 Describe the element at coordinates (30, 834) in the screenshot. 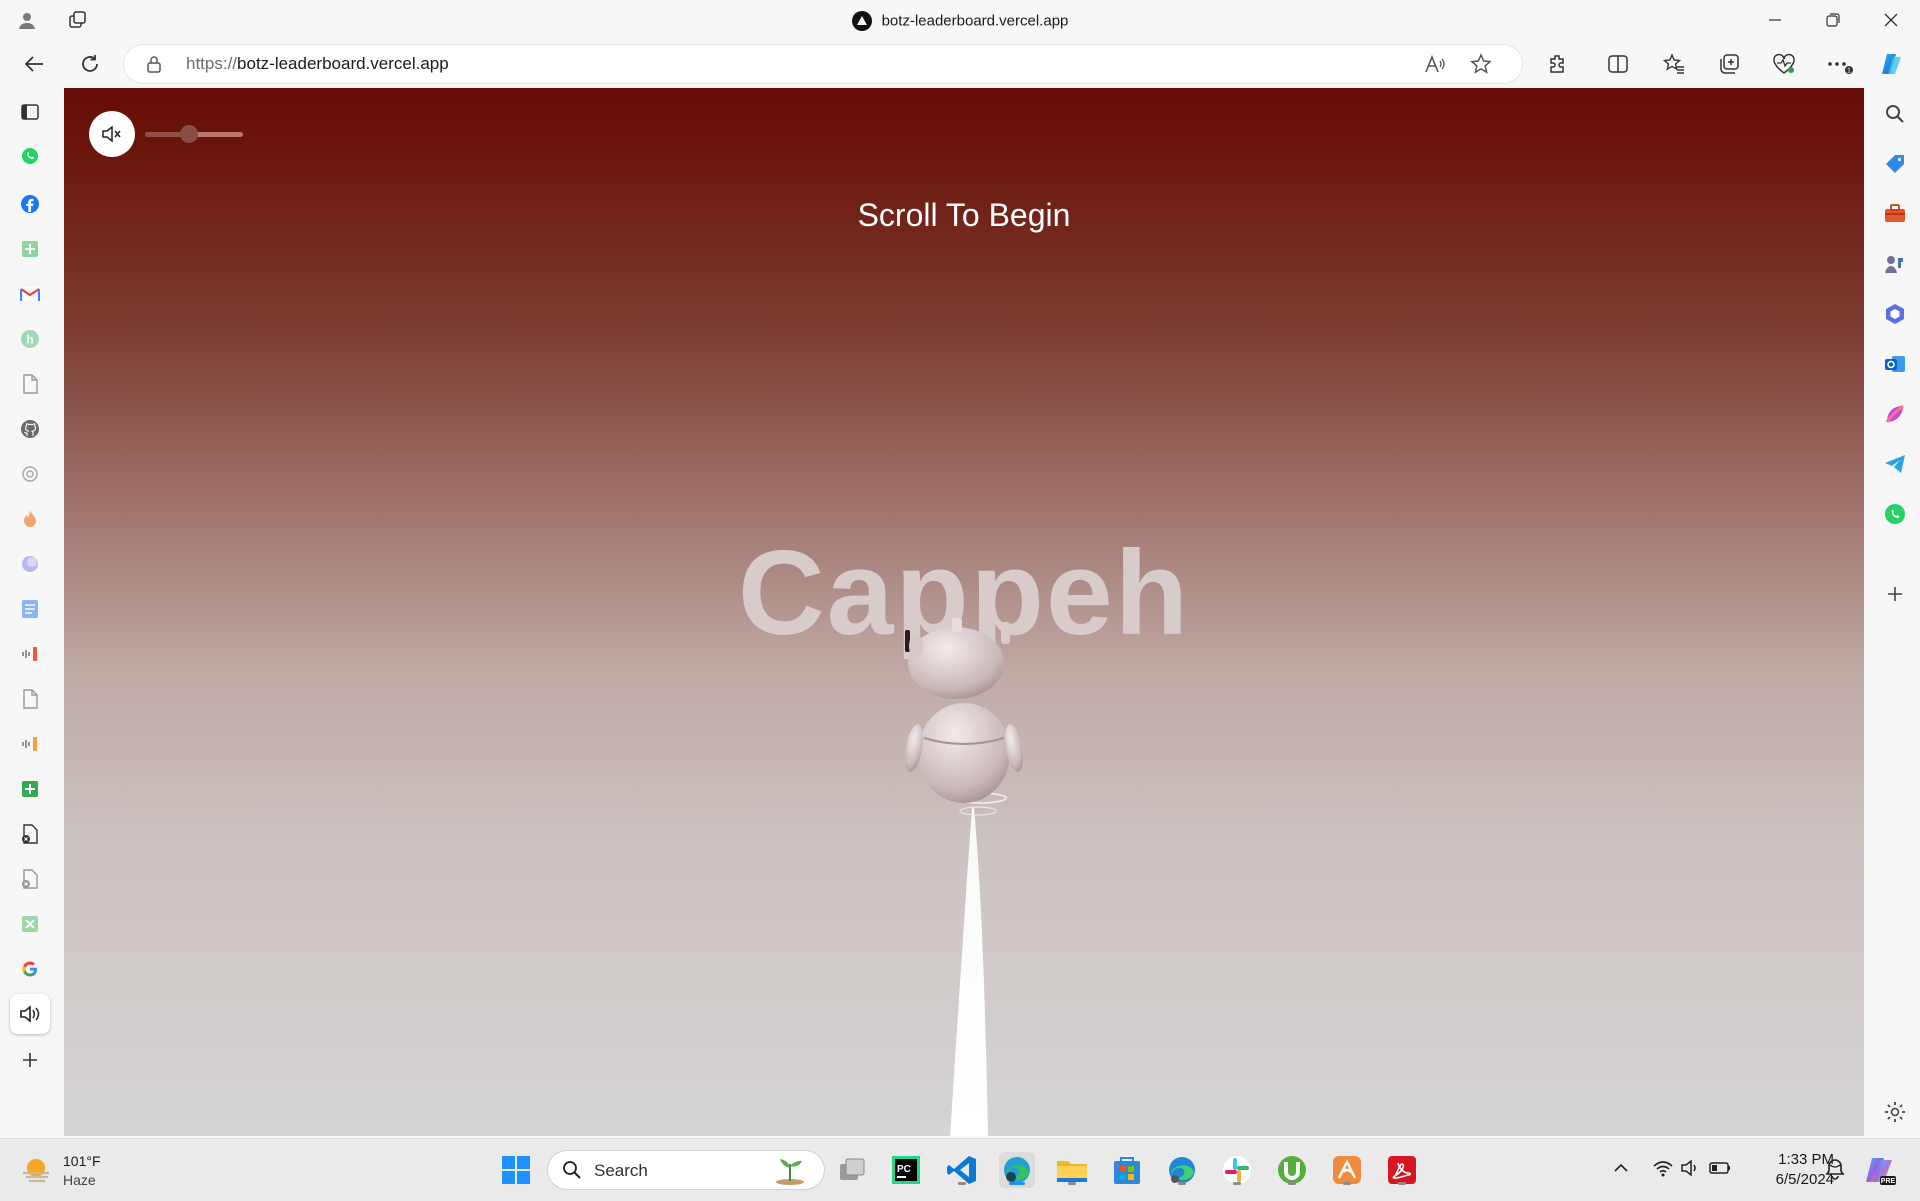

I see `file-error-icon` at that location.